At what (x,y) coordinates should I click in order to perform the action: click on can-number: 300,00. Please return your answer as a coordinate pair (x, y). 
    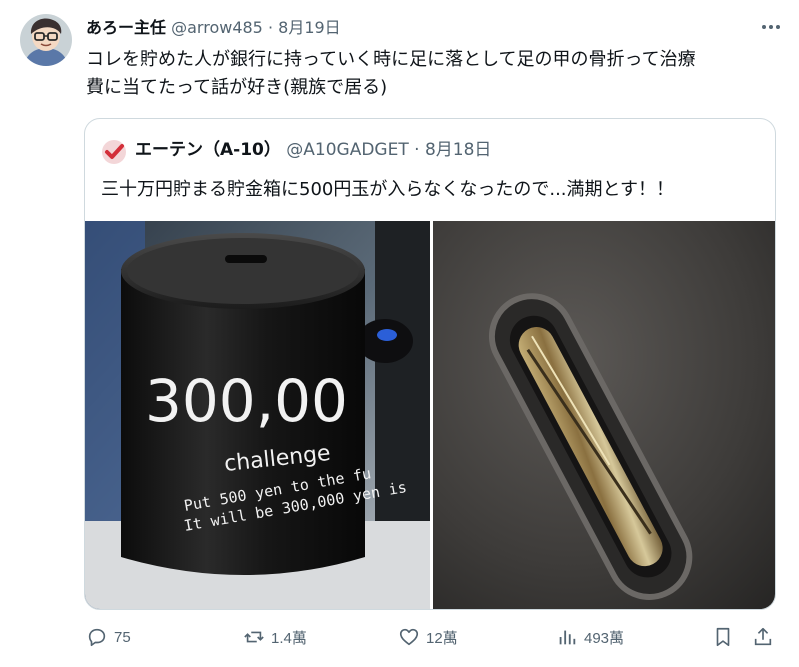
    Looking at the image, I should click on (246, 401).